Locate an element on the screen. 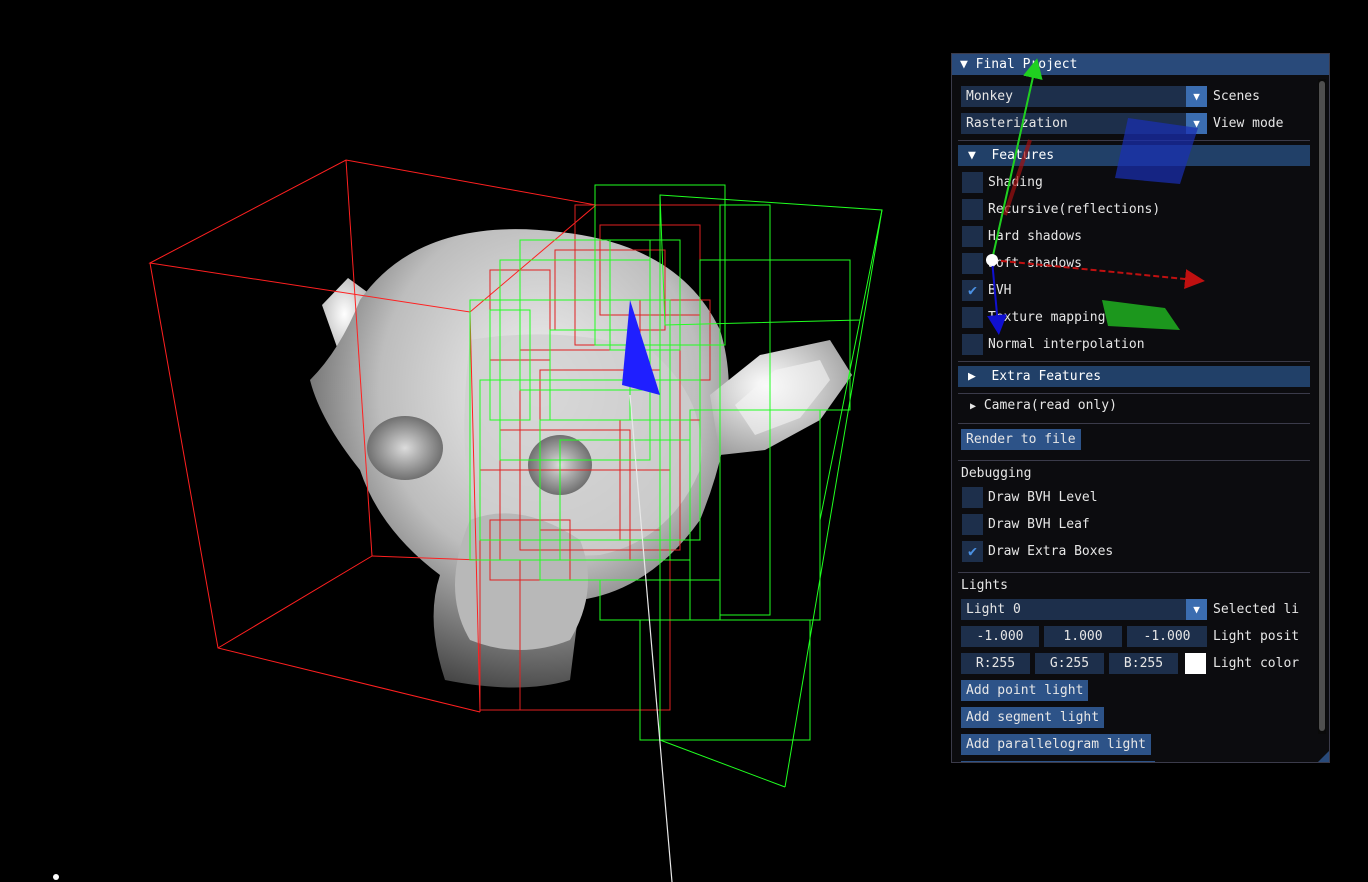 The image size is (1368, 882). light-position-x: -1.000 is located at coordinates (1000, 636).